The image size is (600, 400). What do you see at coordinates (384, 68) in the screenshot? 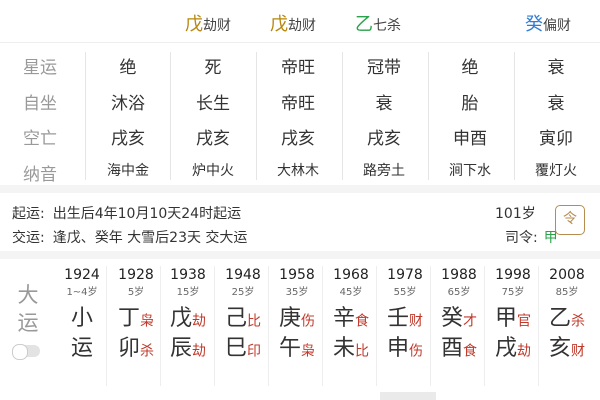
I see `grid-cell: 冠带` at bounding box center [384, 68].